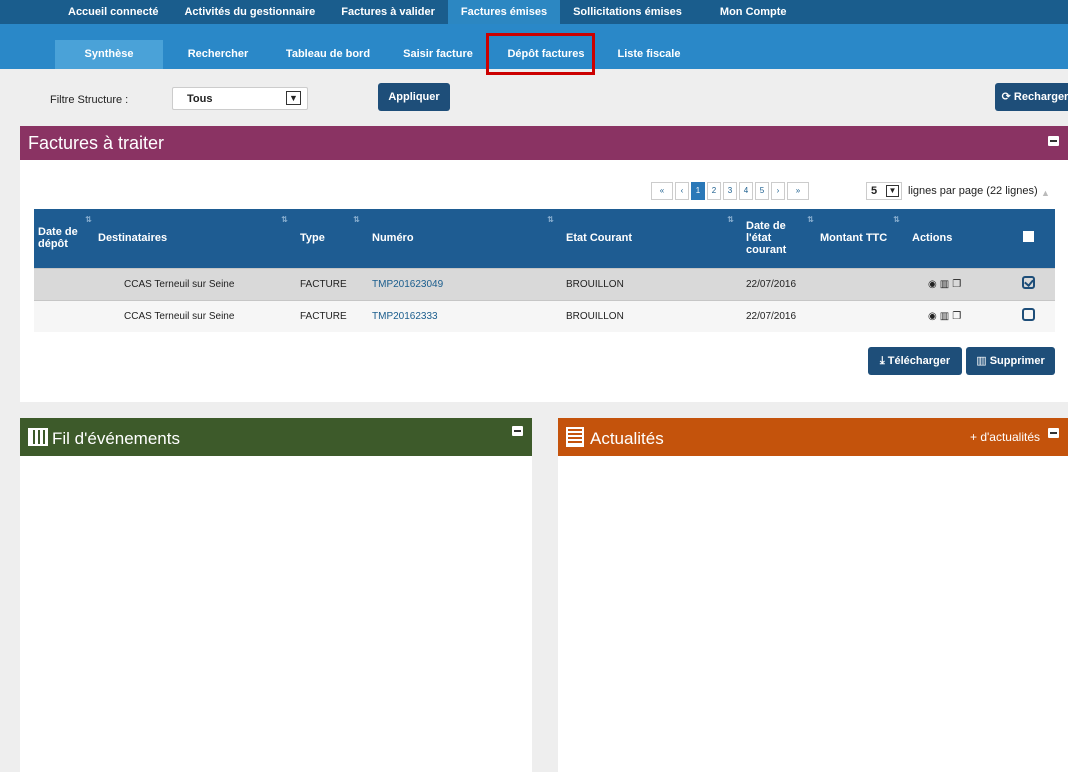 This screenshot has height=772, width=1068. I want to click on subnav-synthese: Synthèse, so click(109, 54).